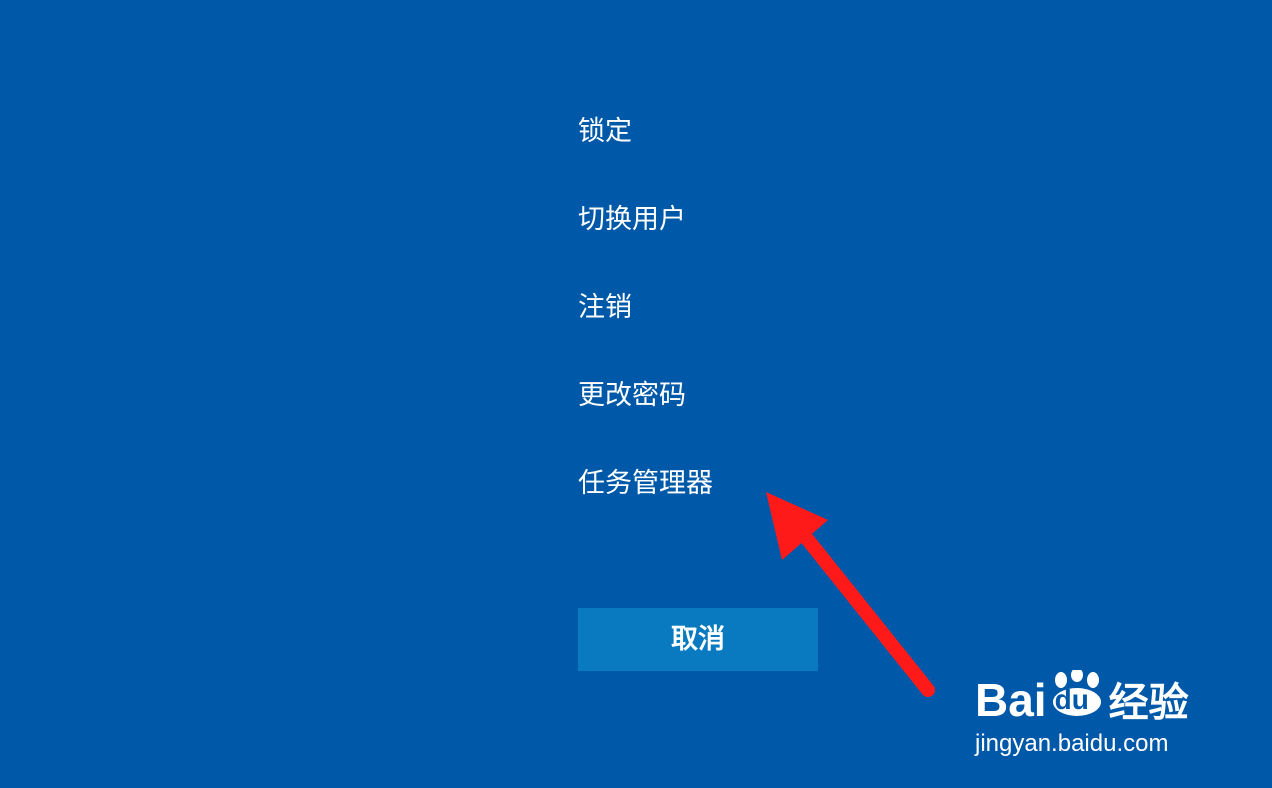 Image resolution: width=1272 pixels, height=788 pixels. Describe the element at coordinates (788, 396) in the screenshot. I see `option-change-password: 更改密码` at that location.